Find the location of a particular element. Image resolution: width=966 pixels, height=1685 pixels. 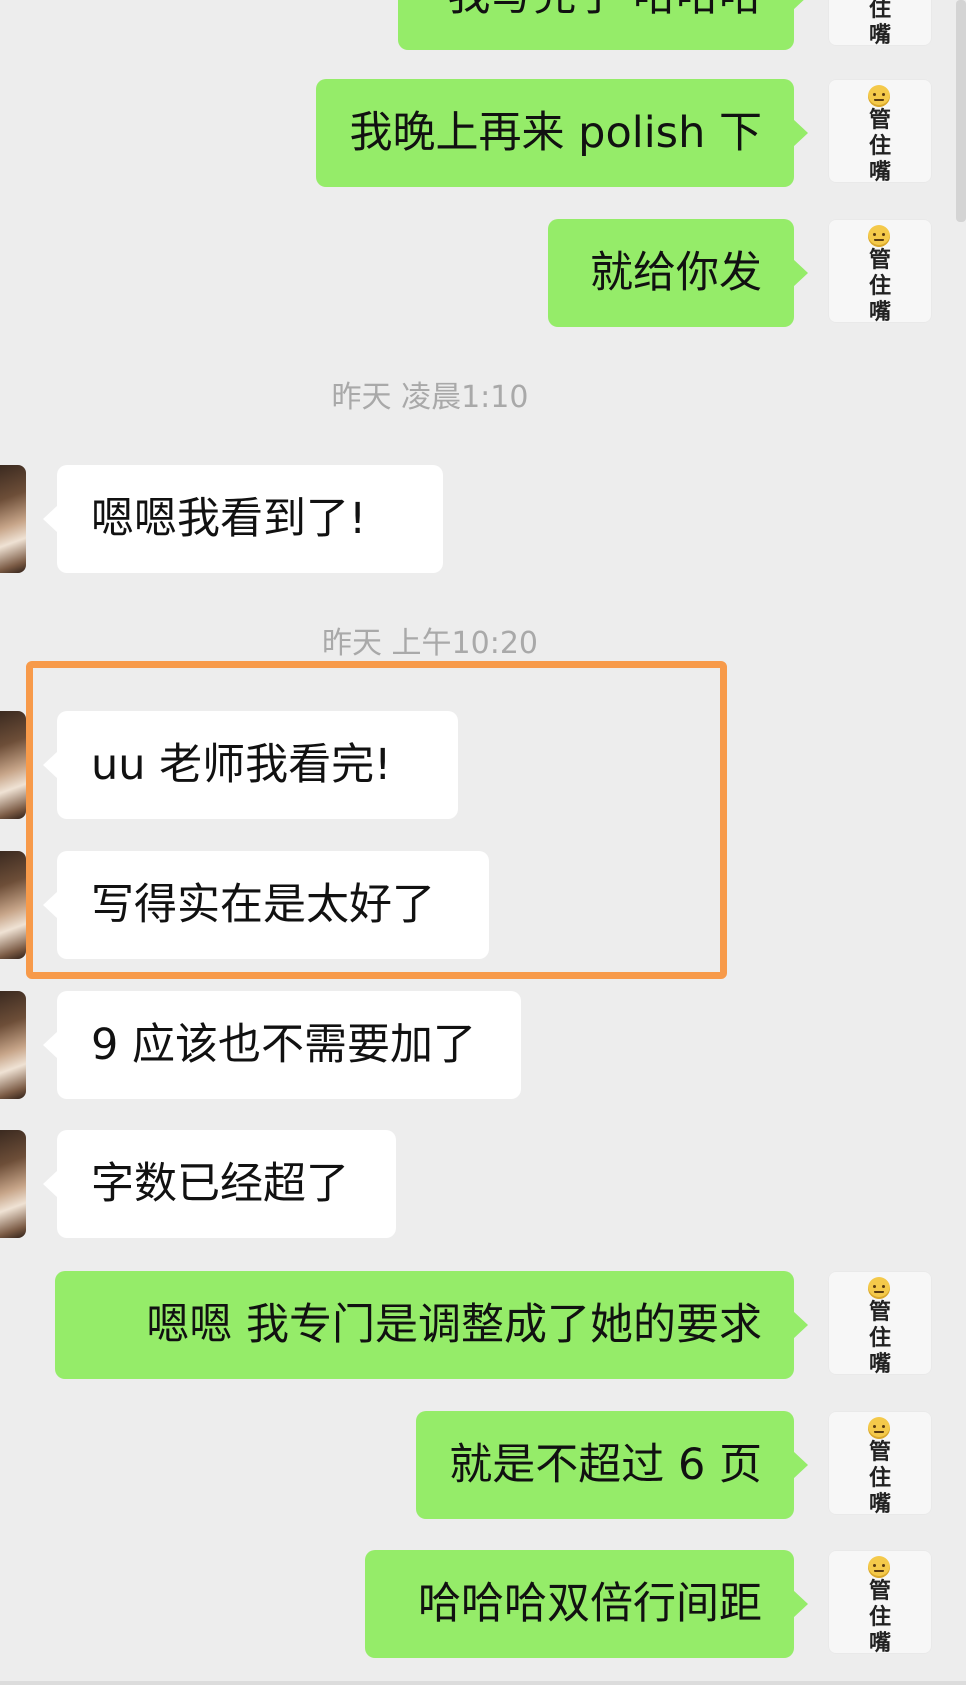

divider is located at coordinates (483, 1683).